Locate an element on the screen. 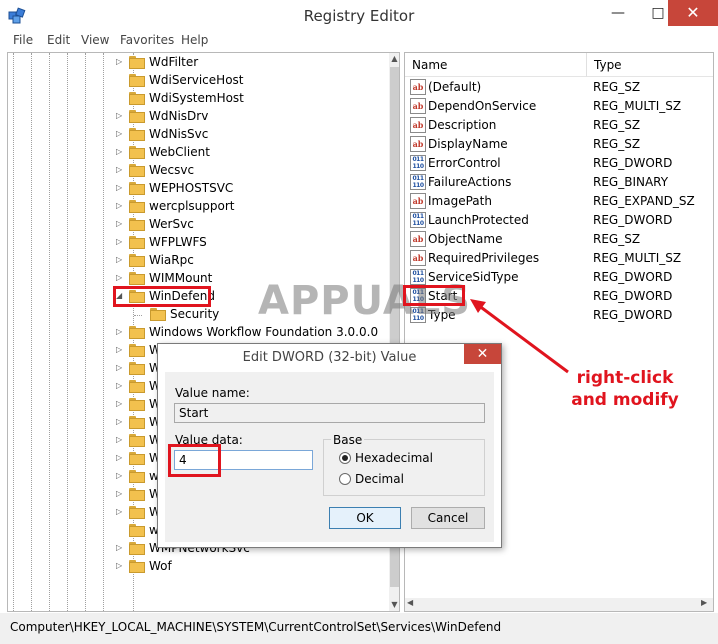 The width and height of the screenshot is (718, 644). value-row: ab Description REG_SZ is located at coordinates (559, 125).